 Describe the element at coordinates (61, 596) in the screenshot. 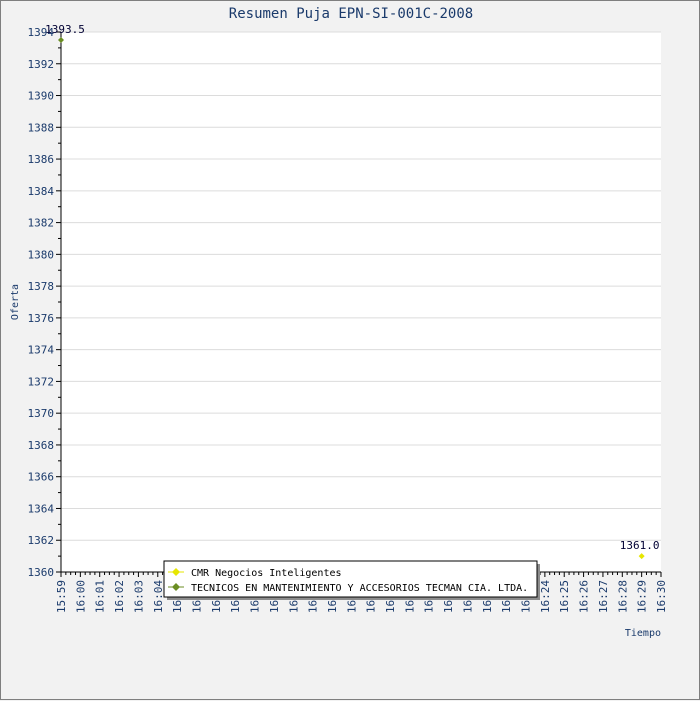

I see `x-tick-label: 15:59` at that location.